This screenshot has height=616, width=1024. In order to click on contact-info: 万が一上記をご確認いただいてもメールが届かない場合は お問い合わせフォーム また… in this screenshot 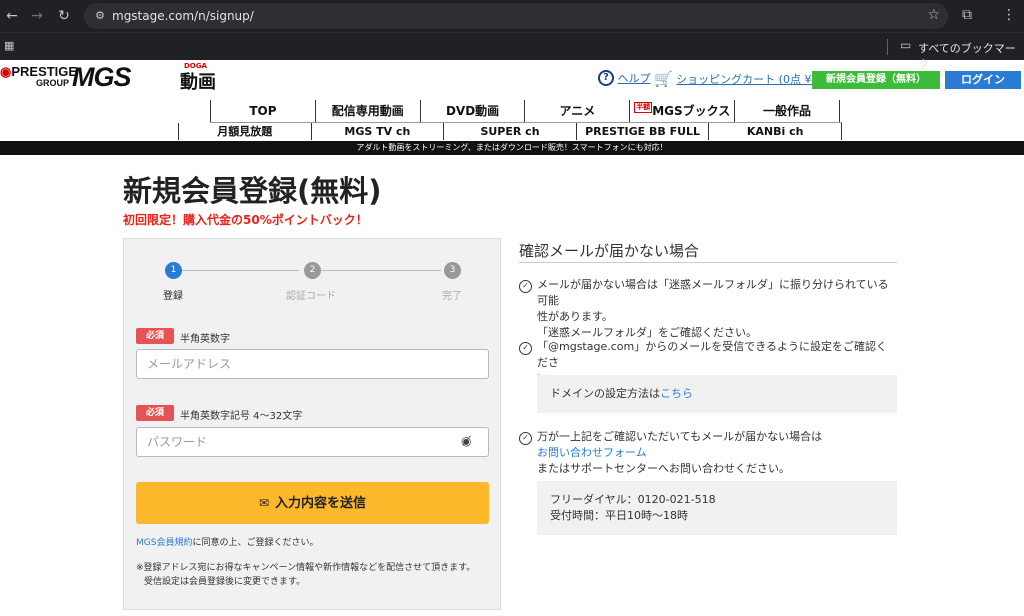, I will do `click(717, 453)`.